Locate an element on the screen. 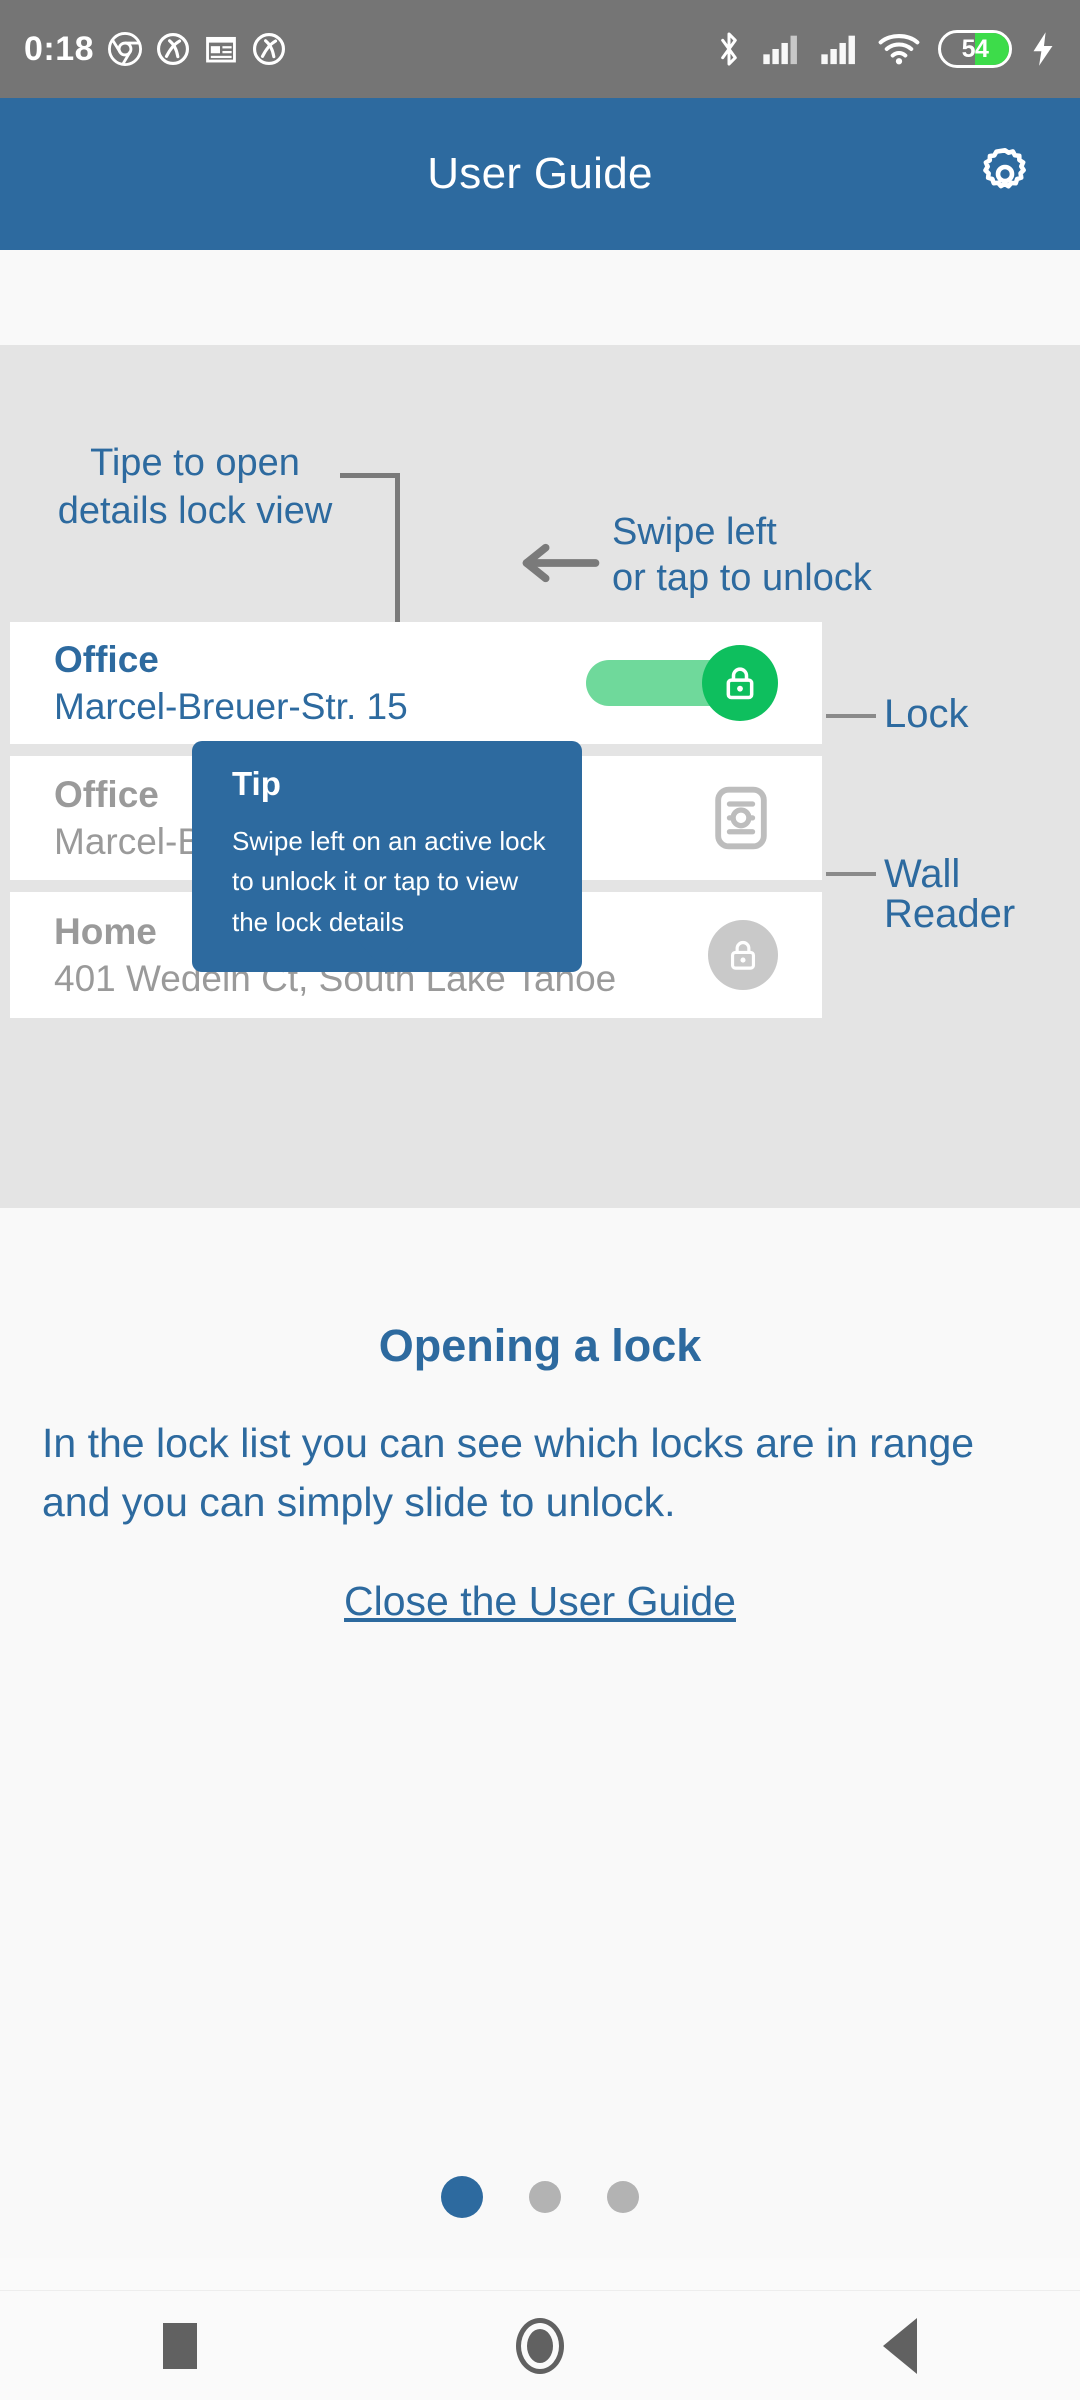  page-dot-active is located at coordinates (462, 2197).